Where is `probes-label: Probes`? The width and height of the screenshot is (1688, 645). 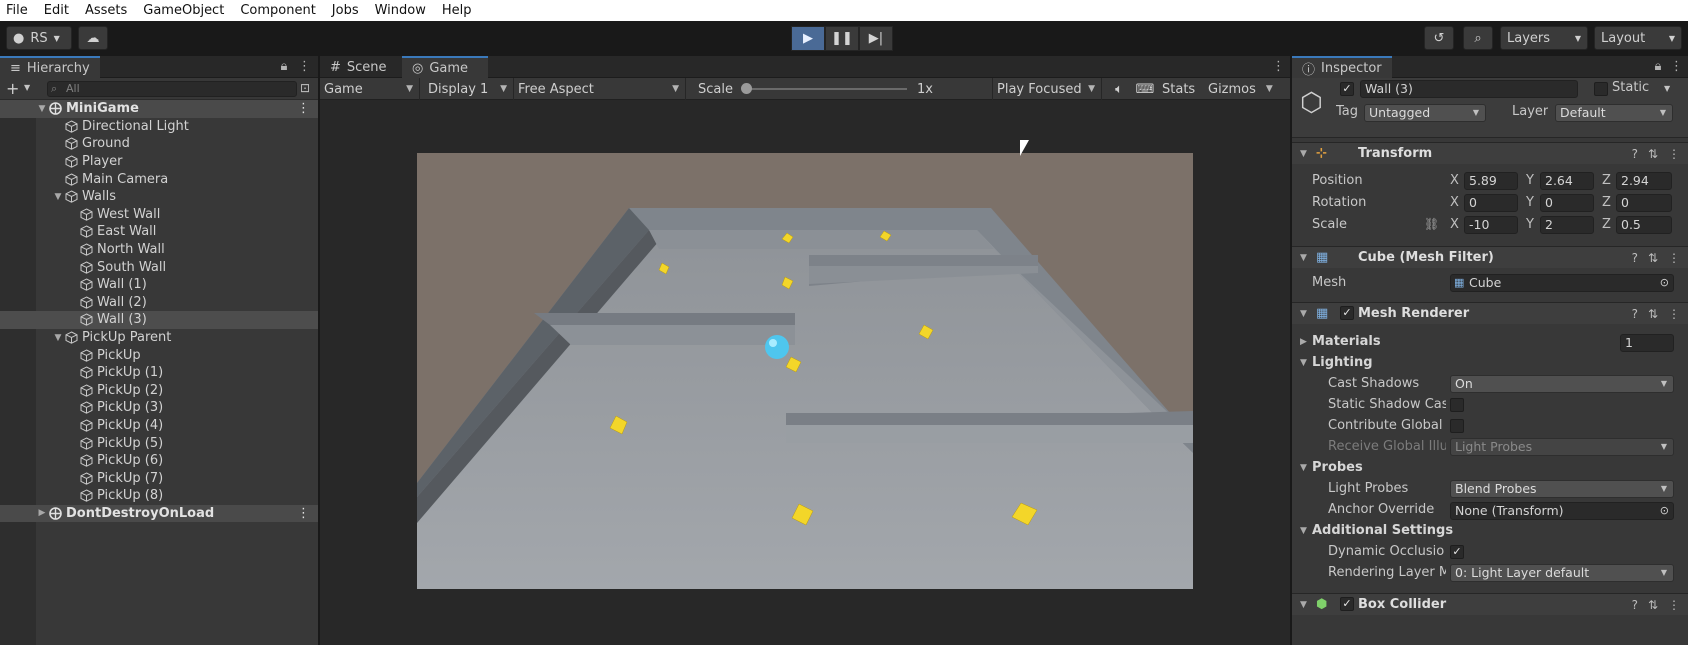 probes-label: Probes is located at coordinates (1337, 467).